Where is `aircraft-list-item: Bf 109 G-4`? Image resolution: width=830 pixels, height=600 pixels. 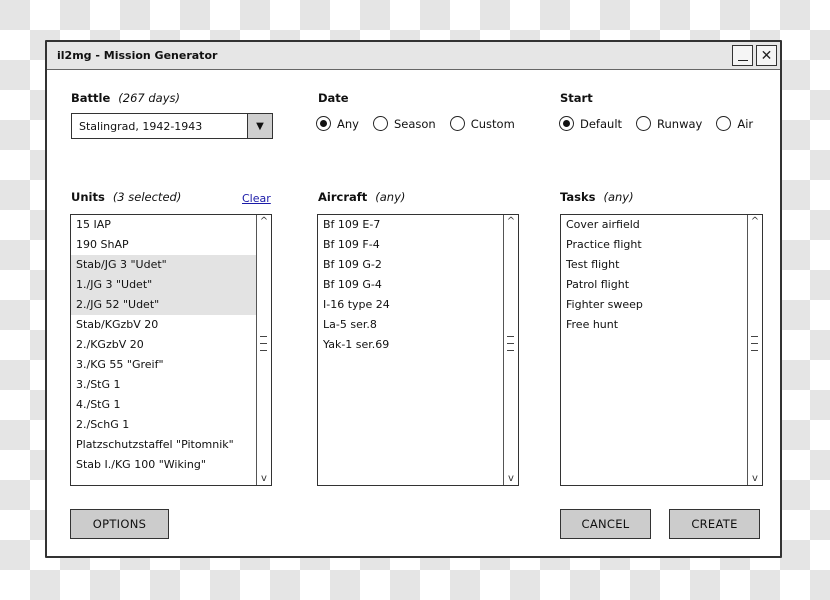 aircraft-list-item: Bf 109 G-4 is located at coordinates (410, 285).